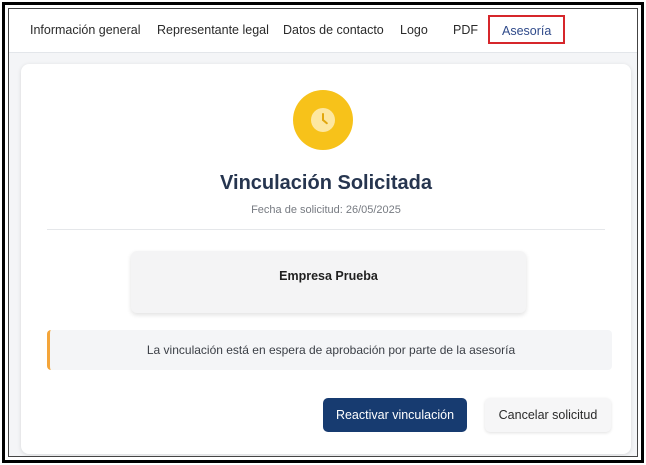 The width and height of the screenshot is (646, 465). What do you see at coordinates (548, 415) in the screenshot?
I see `cancel-request-button: Cancelar solicitud` at bounding box center [548, 415].